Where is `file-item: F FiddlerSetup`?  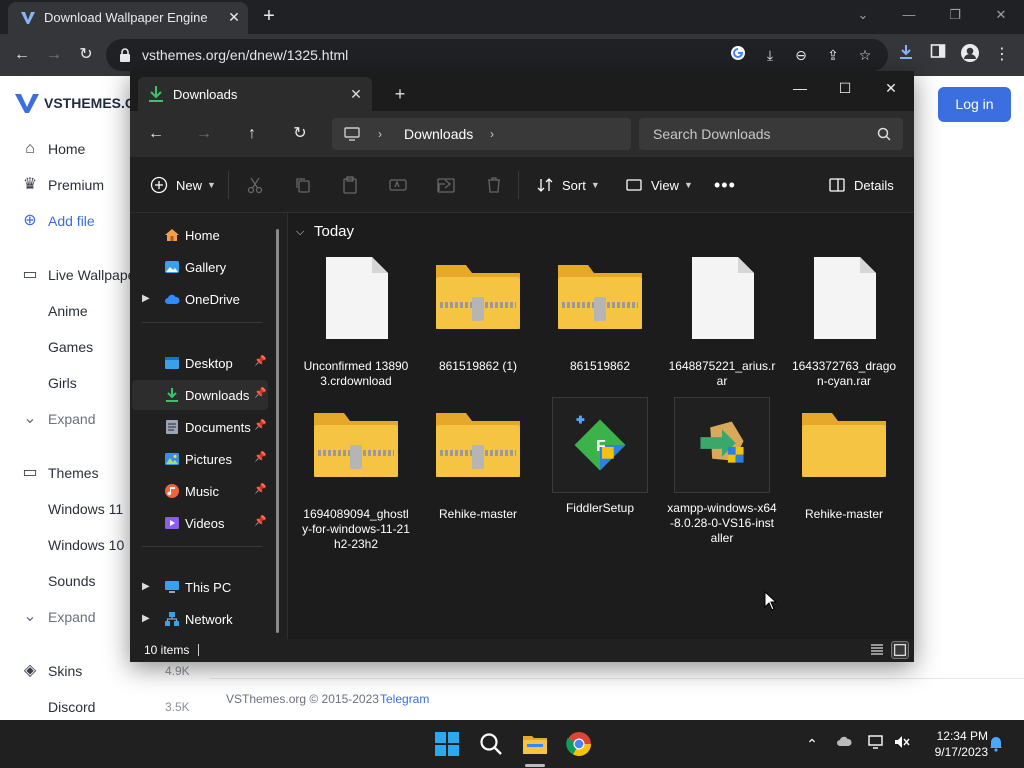
file-item: F FiddlerSetup is located at coordinates (600, 472).